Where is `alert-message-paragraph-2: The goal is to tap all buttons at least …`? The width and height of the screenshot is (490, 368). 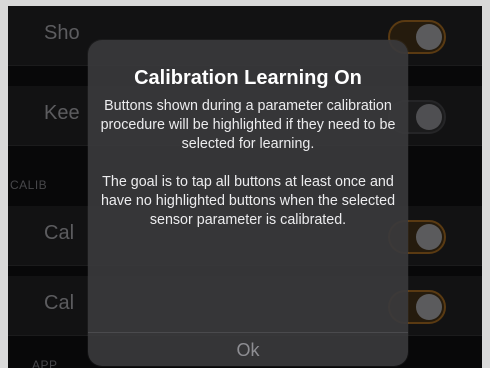
alert-message-paragraph-2: The goal is to tap all buttons at least … is located at coordinates (248, 201).